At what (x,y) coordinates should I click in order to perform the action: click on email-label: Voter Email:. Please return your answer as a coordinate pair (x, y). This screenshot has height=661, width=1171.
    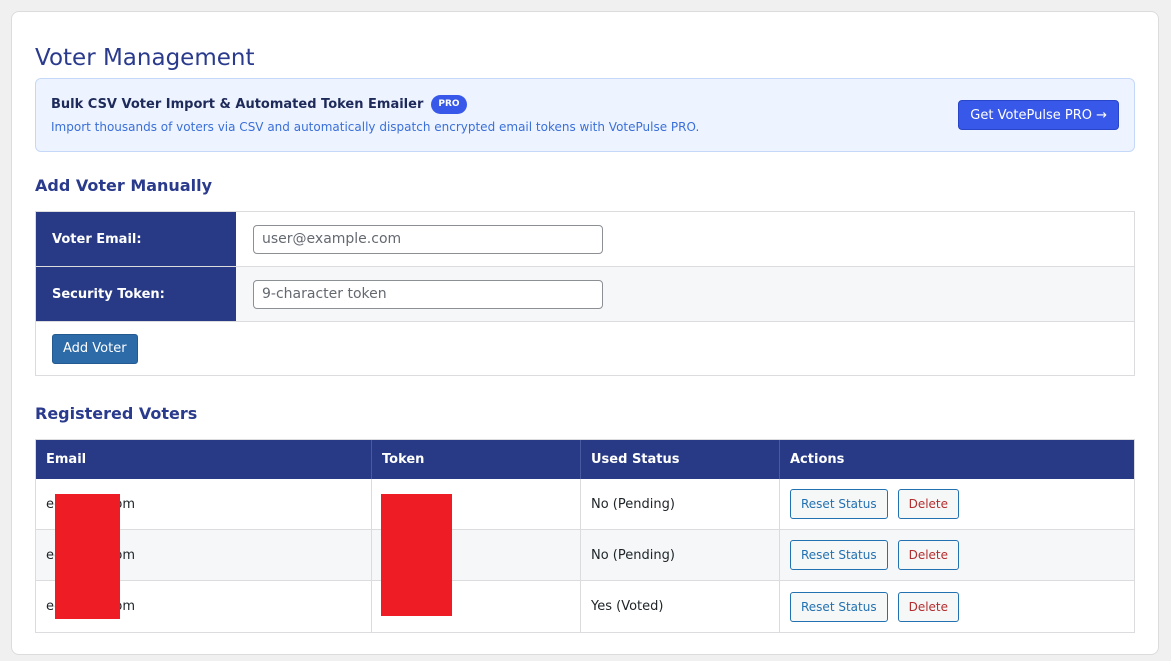
    Looking at the image, I should click on (136, 239).